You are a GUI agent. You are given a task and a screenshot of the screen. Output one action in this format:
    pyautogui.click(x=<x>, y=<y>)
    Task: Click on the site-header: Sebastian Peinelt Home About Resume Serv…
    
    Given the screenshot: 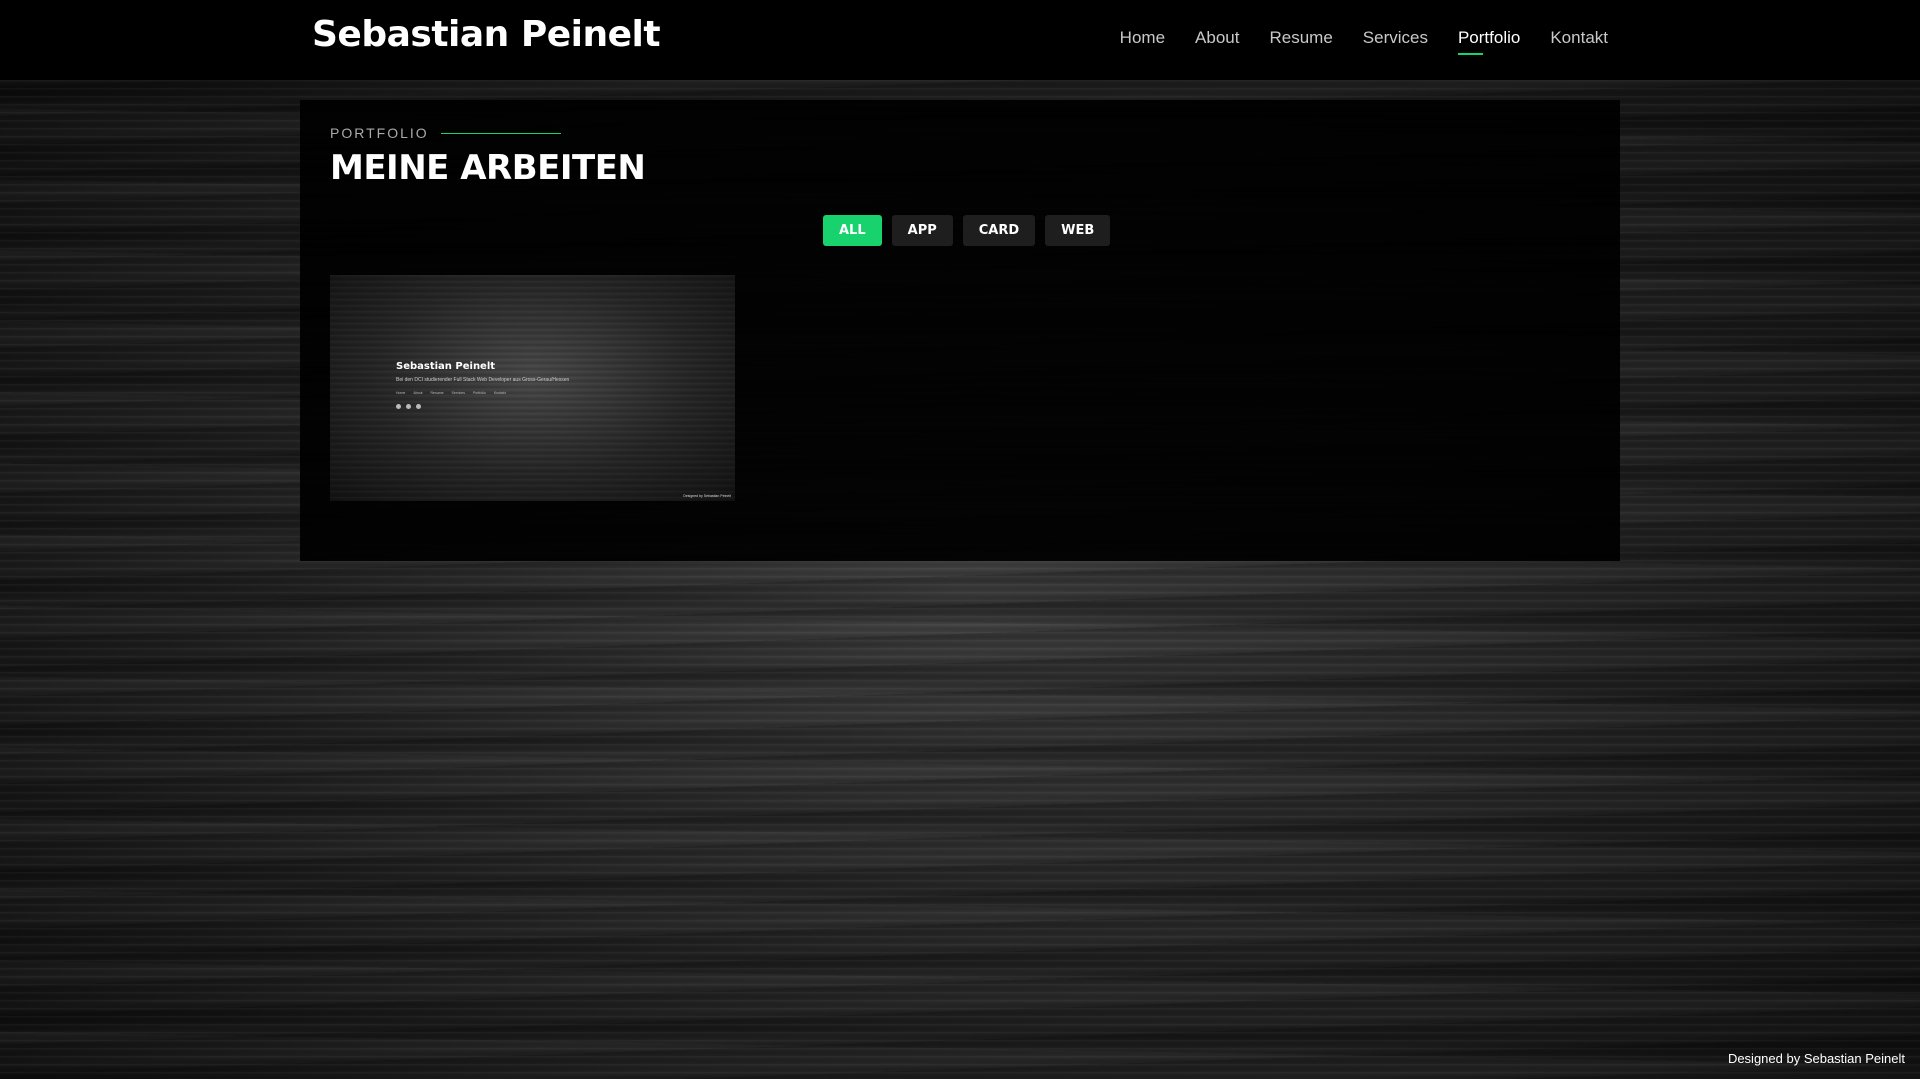 What is the action you would take?
    pyautogui.click(x=960, y=40)
    